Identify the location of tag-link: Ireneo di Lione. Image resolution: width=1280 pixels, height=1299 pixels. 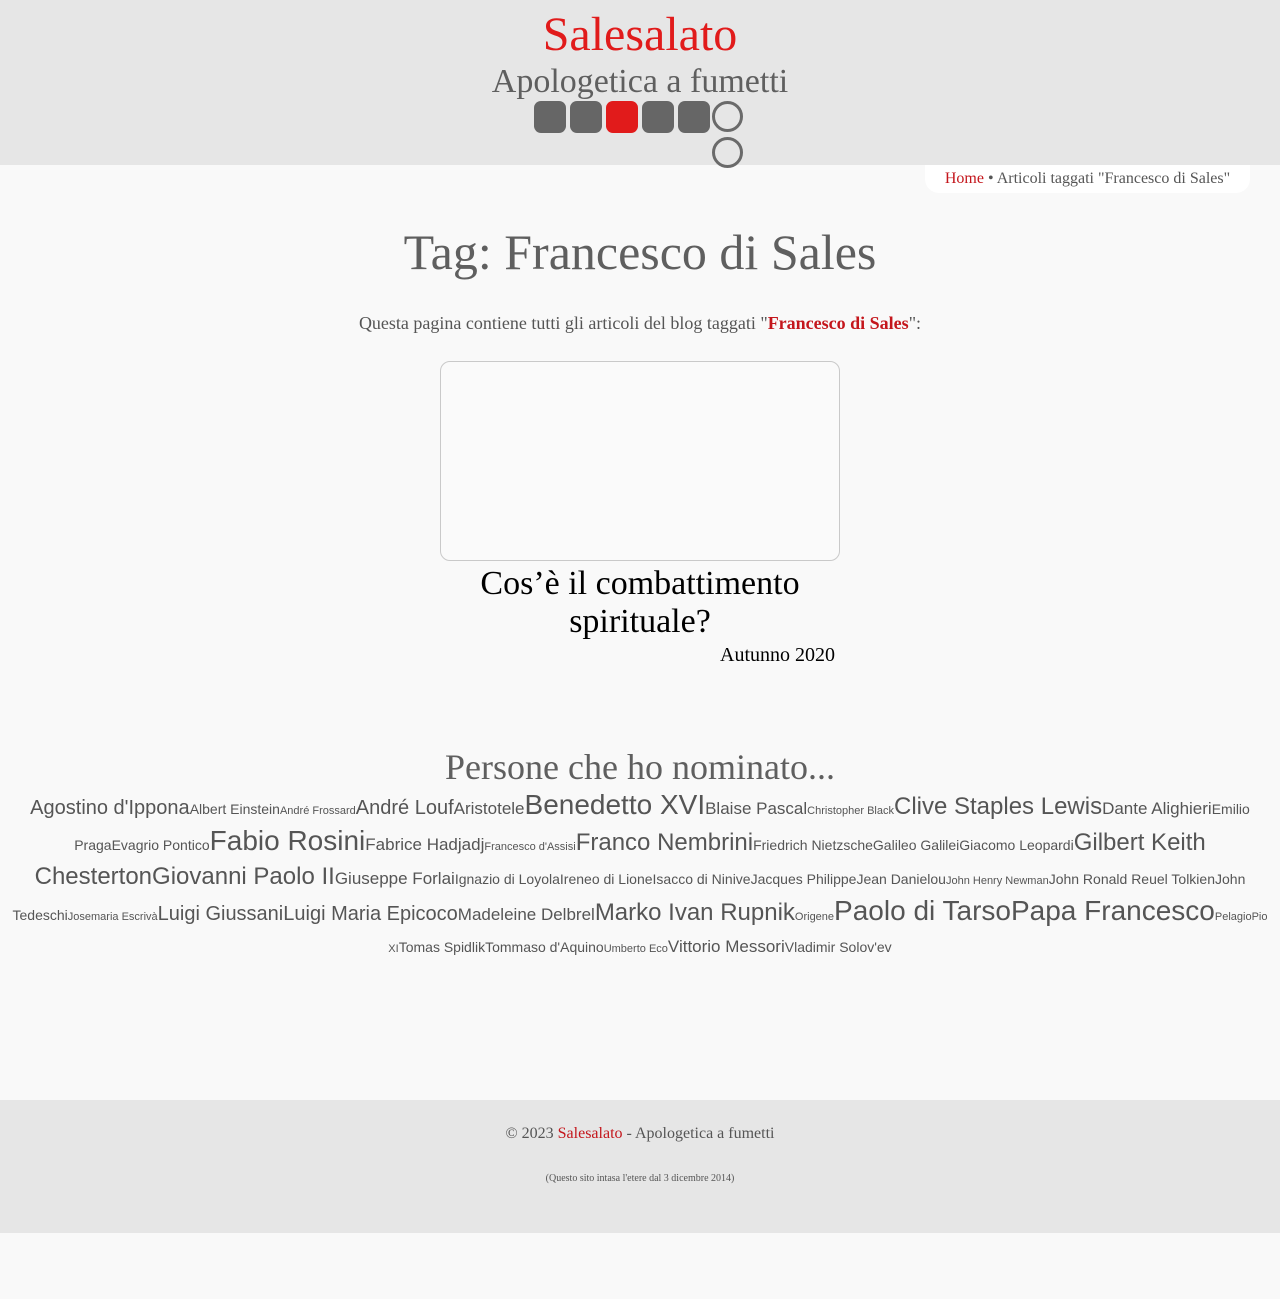
(606, 879).